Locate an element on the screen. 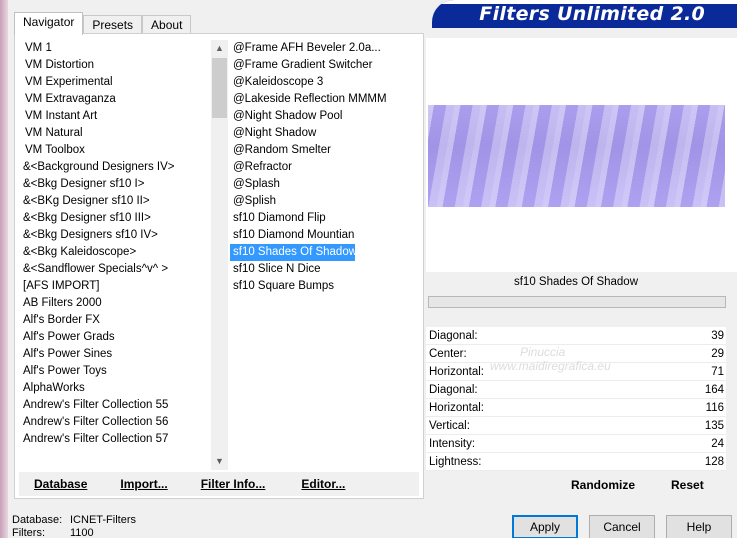 This screenshot has height=538, width=737. app-title: Filters Unlimited 2.0 is located at coordinates (592, 14).